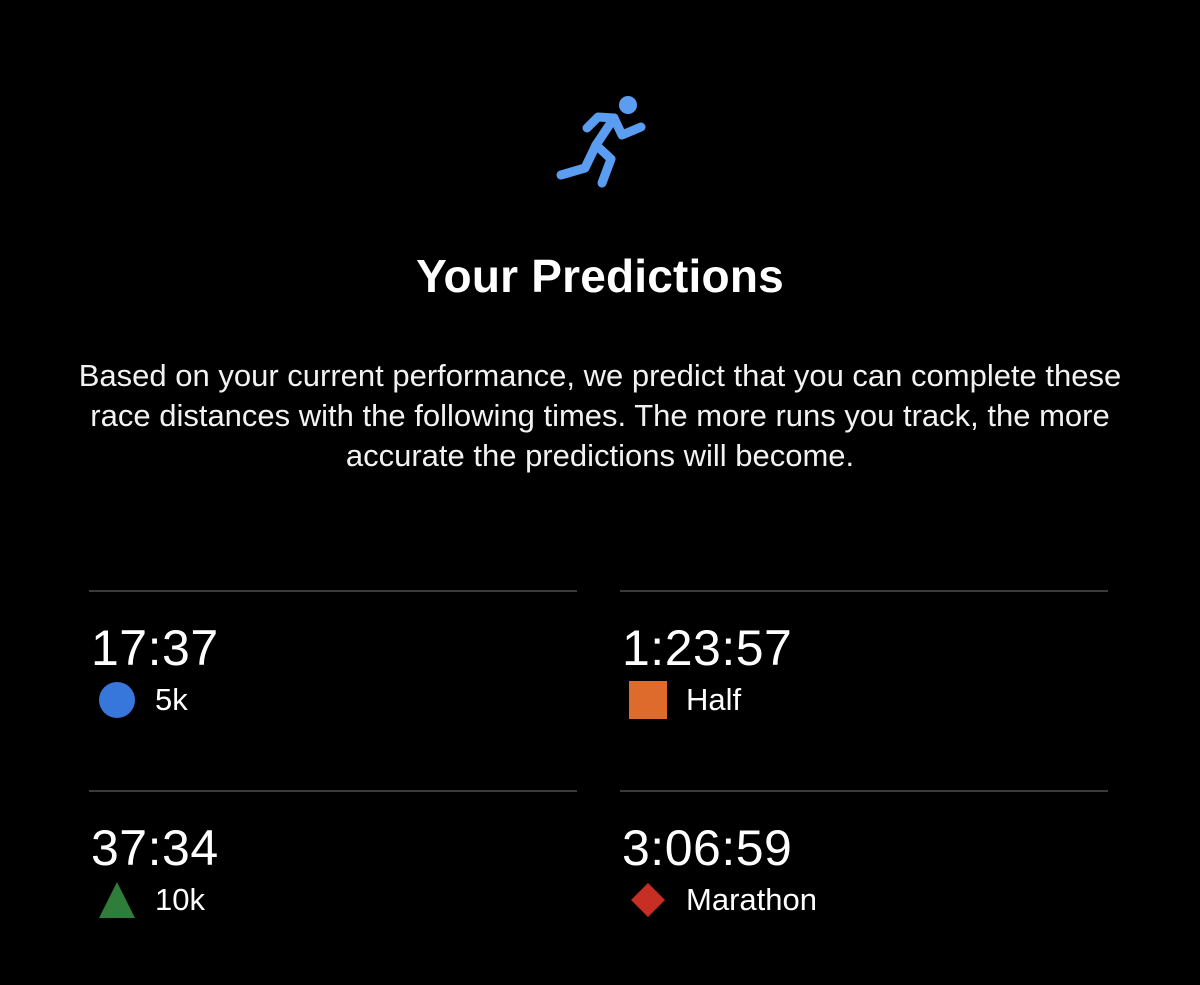  What do you see at coordinates (714, 699) in the screenshot?
I see `prediction-label: Half` at bounding box center [714, 699].